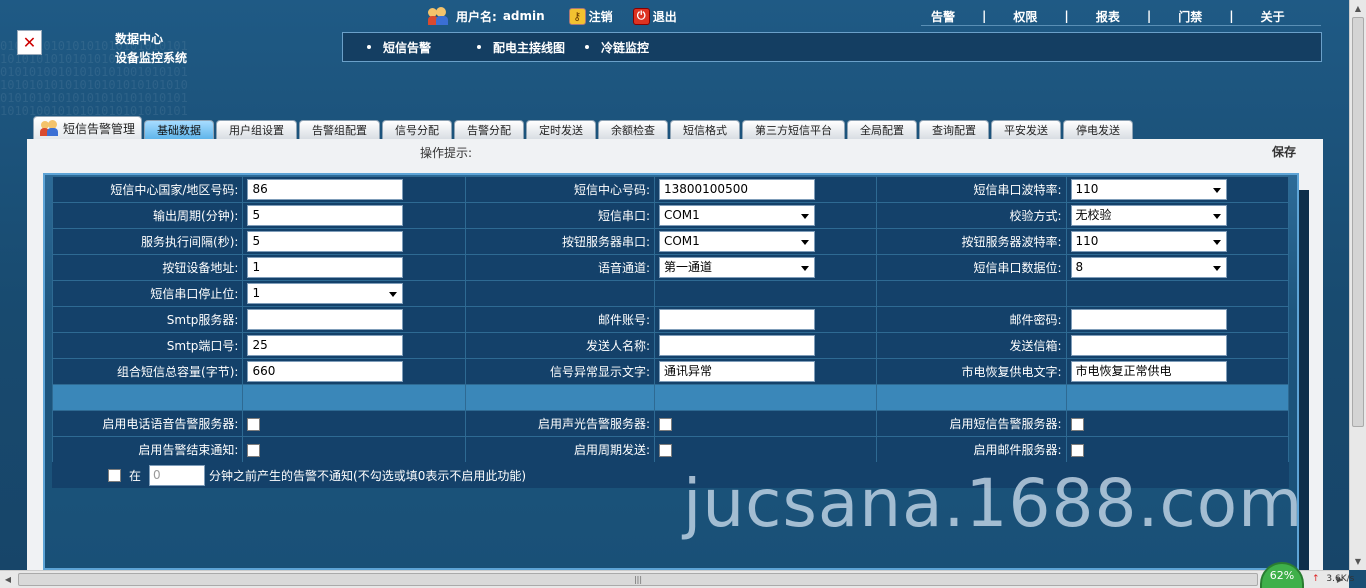  What do you see at coordinates (971, 189) in the screenshot?
I see `field-label: 短信串口波特率:` at bounding box center [971, 189].